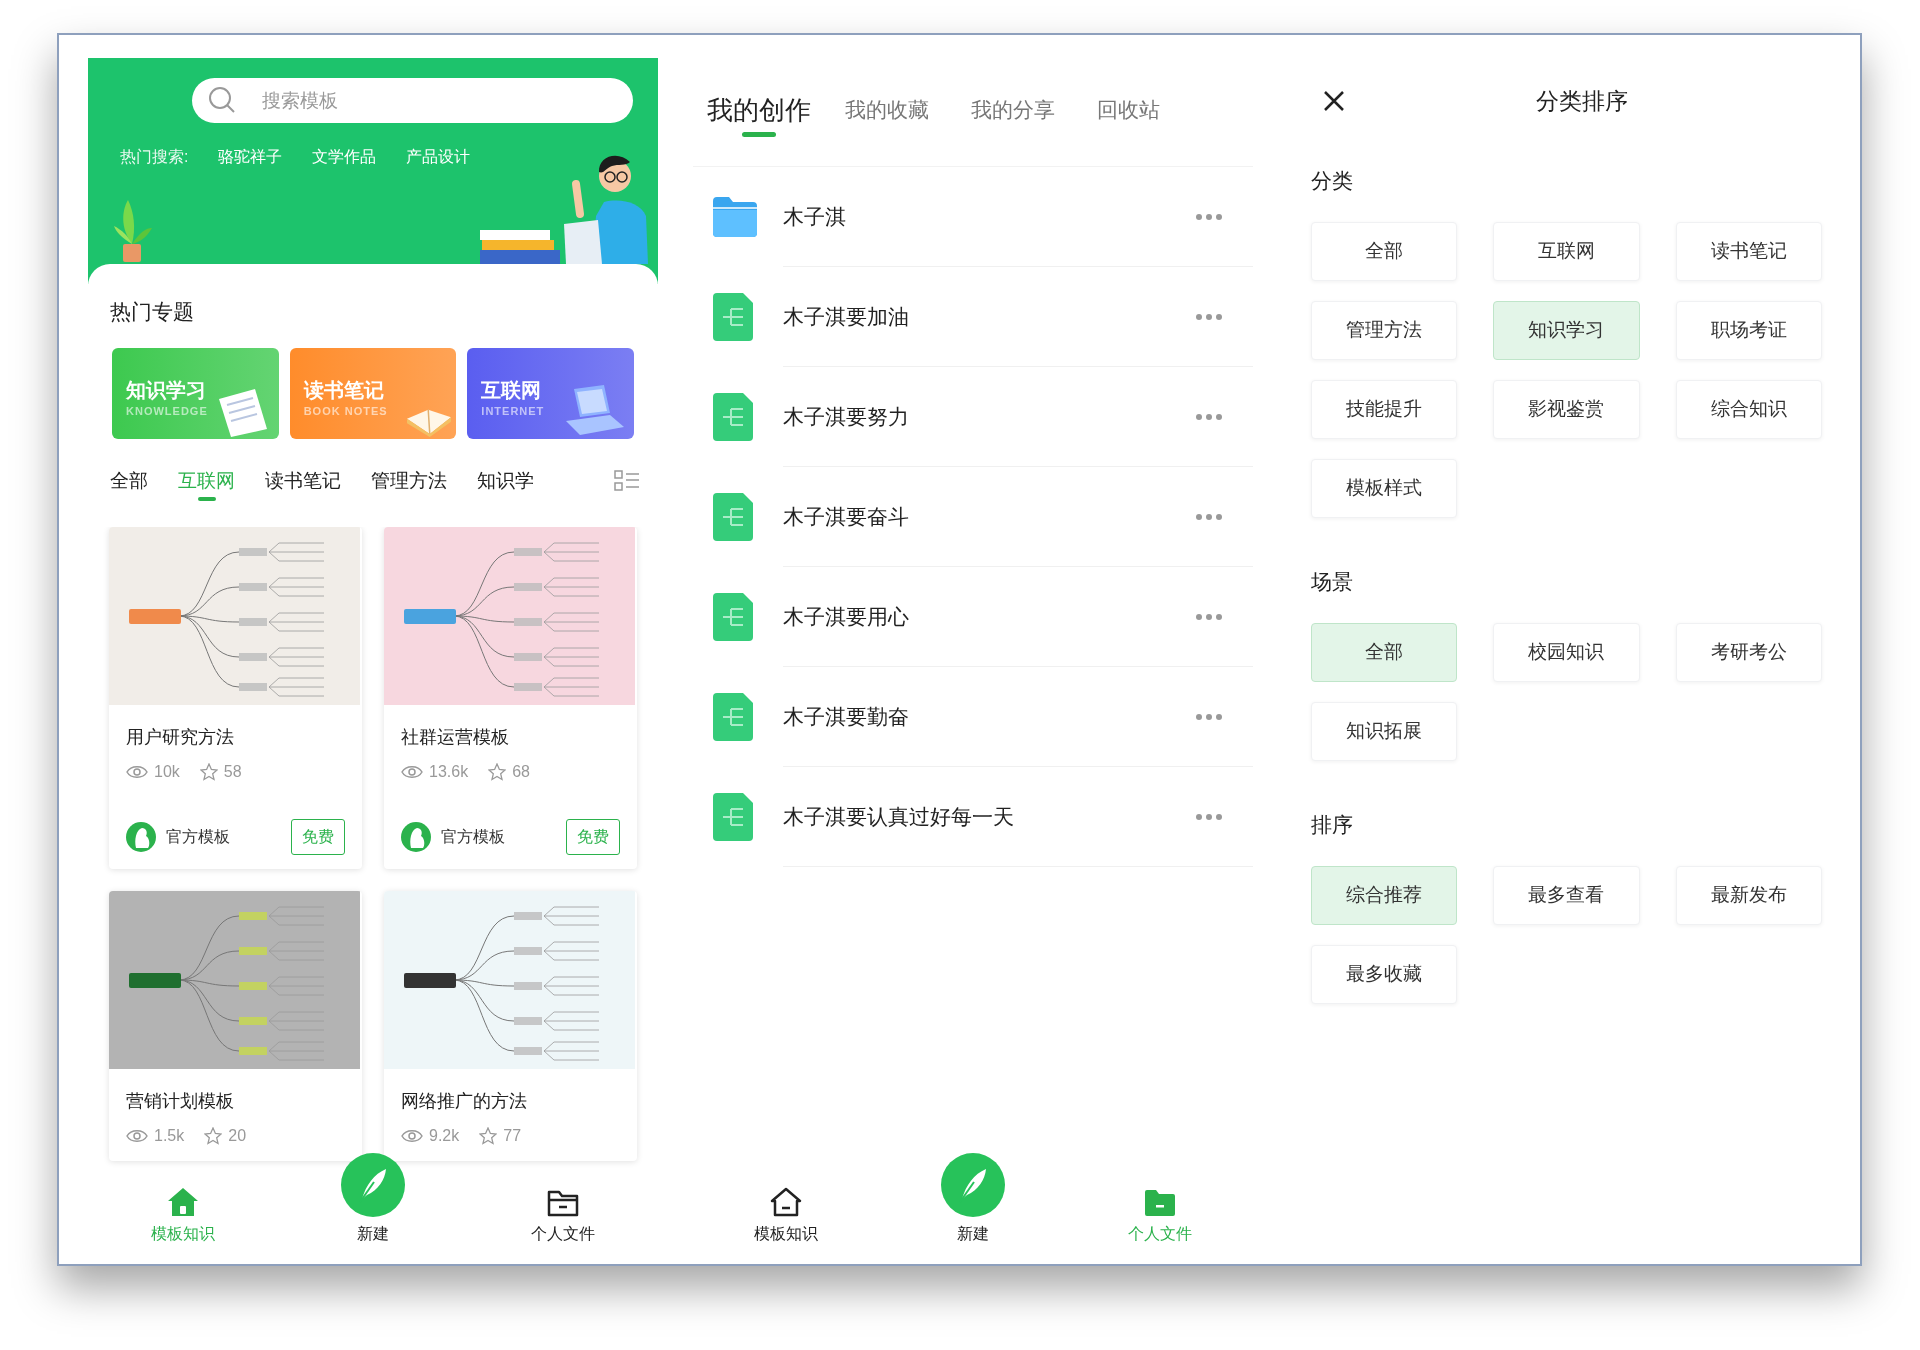 This screenshot has height=1350, width=1920. I want to click on list-view-icon, so click(627, 481).